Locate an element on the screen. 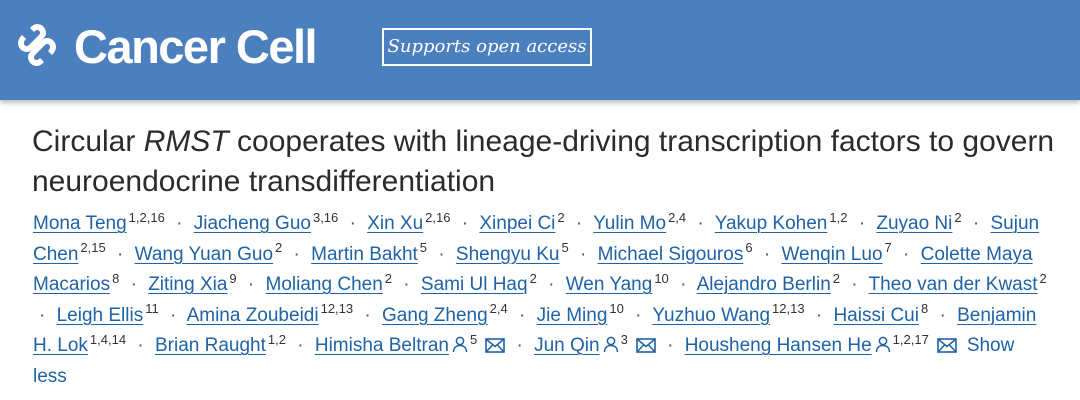  author-entry: Housheng Hansen He 1,2,17 is located at coordinates (821, 344).